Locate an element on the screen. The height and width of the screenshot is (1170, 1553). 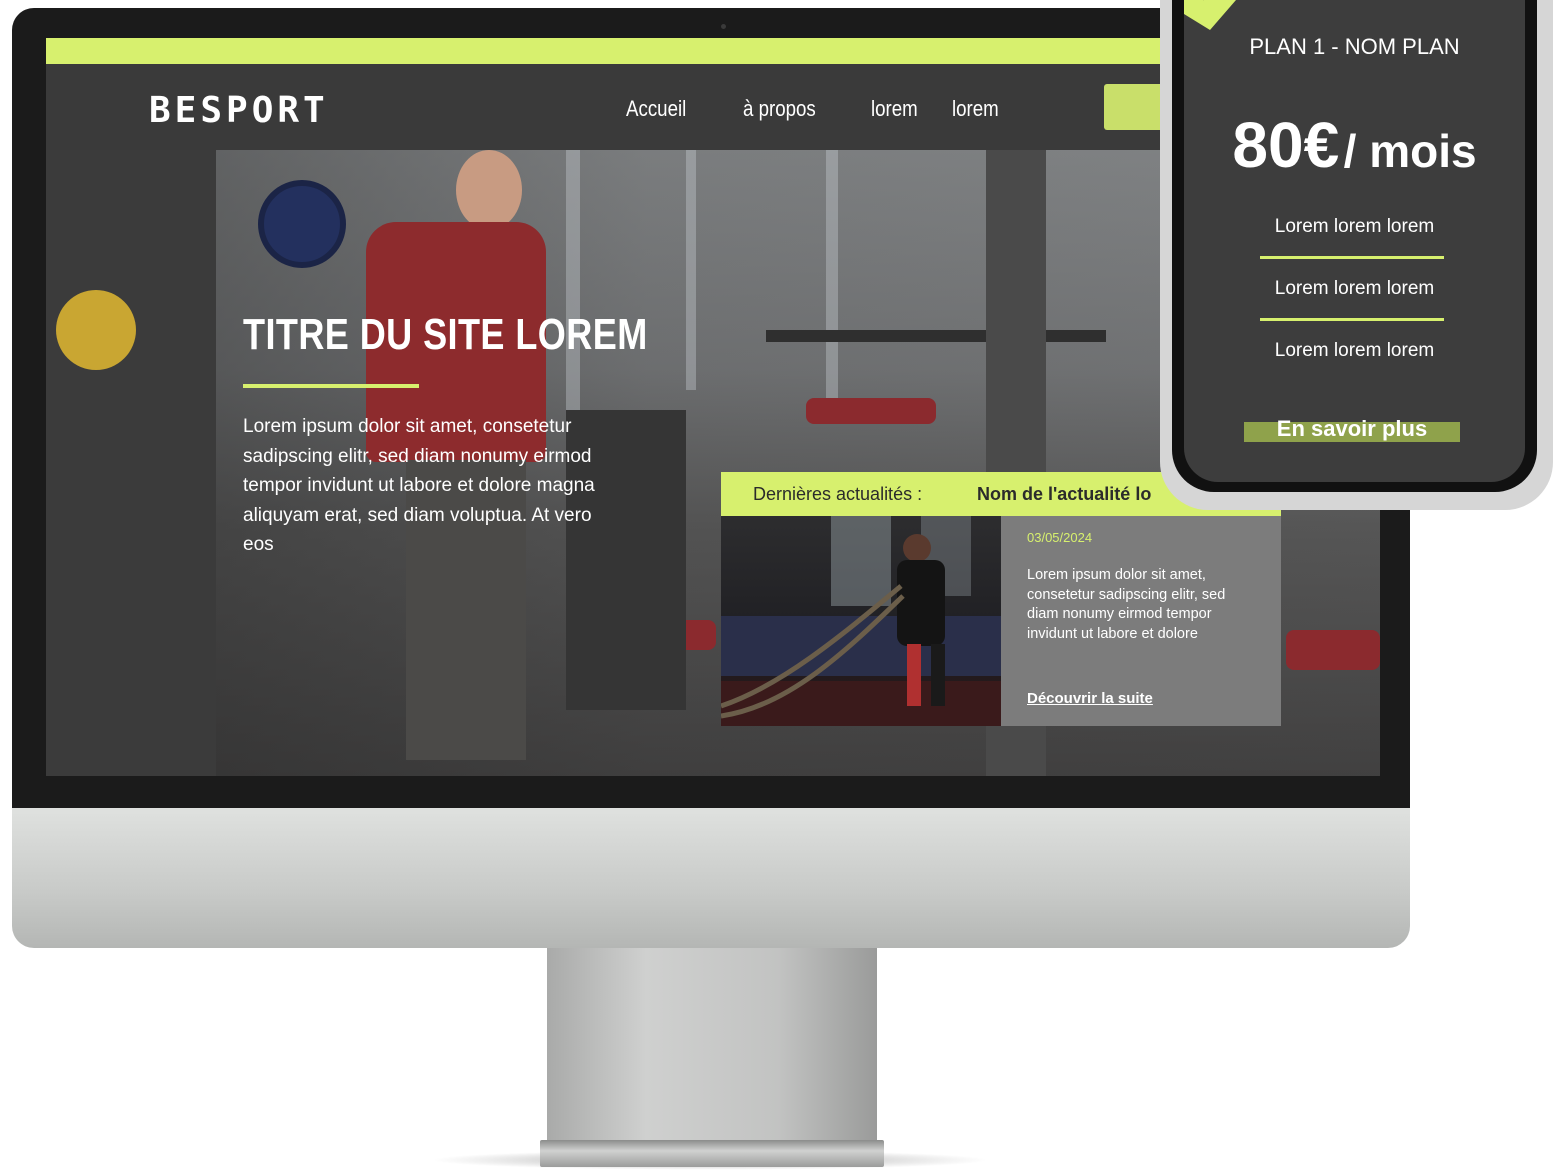
gym-machine-left is located at coordinates (131, 463).